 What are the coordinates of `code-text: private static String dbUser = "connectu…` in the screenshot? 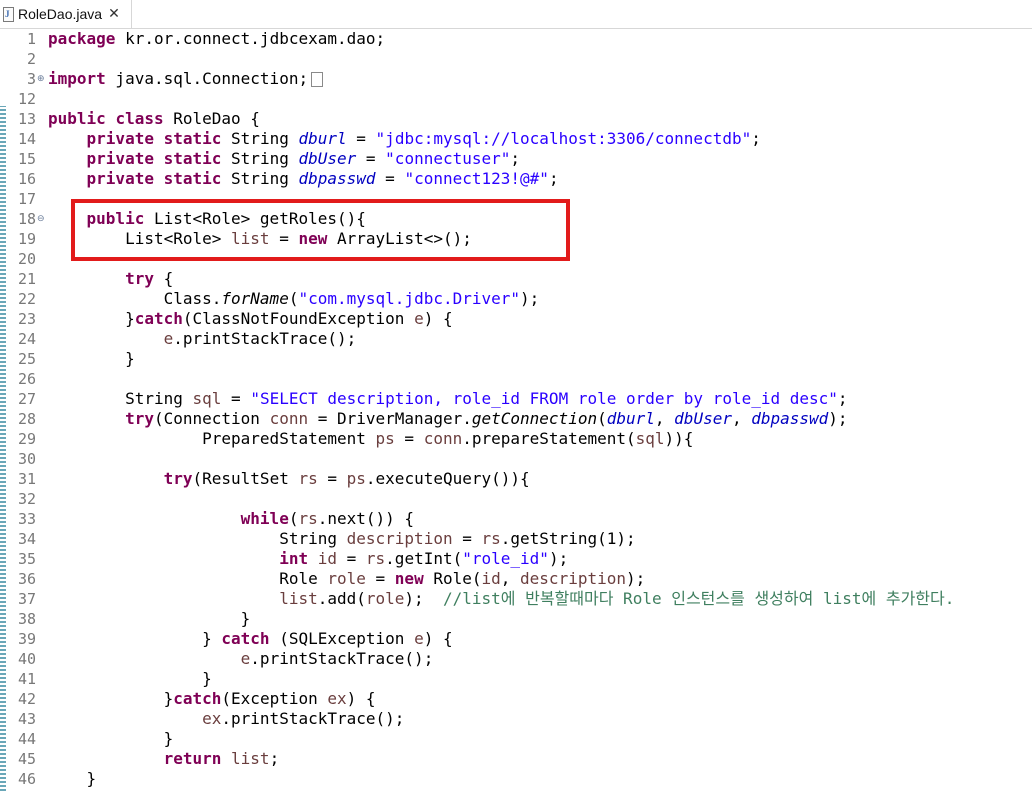 It's located at (284, 159).